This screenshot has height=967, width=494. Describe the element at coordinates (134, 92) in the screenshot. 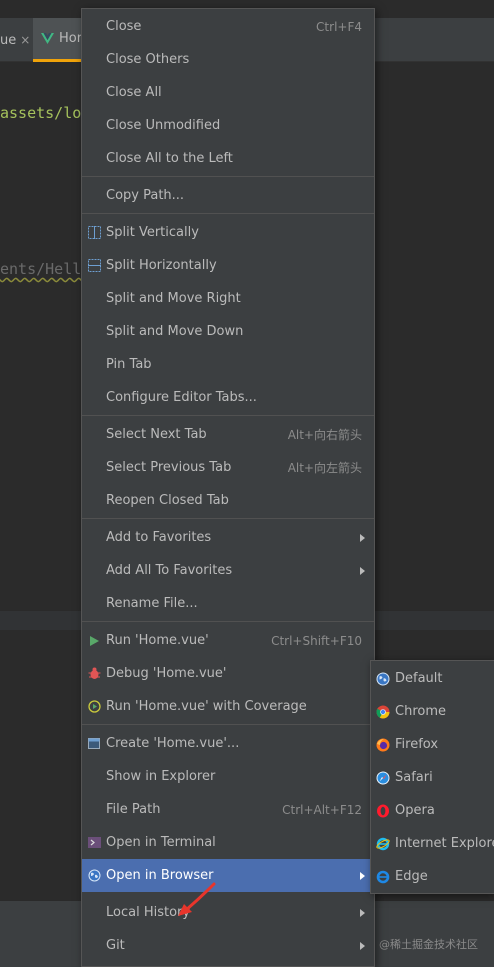

I see `menu-item-label: Close All` at that location.